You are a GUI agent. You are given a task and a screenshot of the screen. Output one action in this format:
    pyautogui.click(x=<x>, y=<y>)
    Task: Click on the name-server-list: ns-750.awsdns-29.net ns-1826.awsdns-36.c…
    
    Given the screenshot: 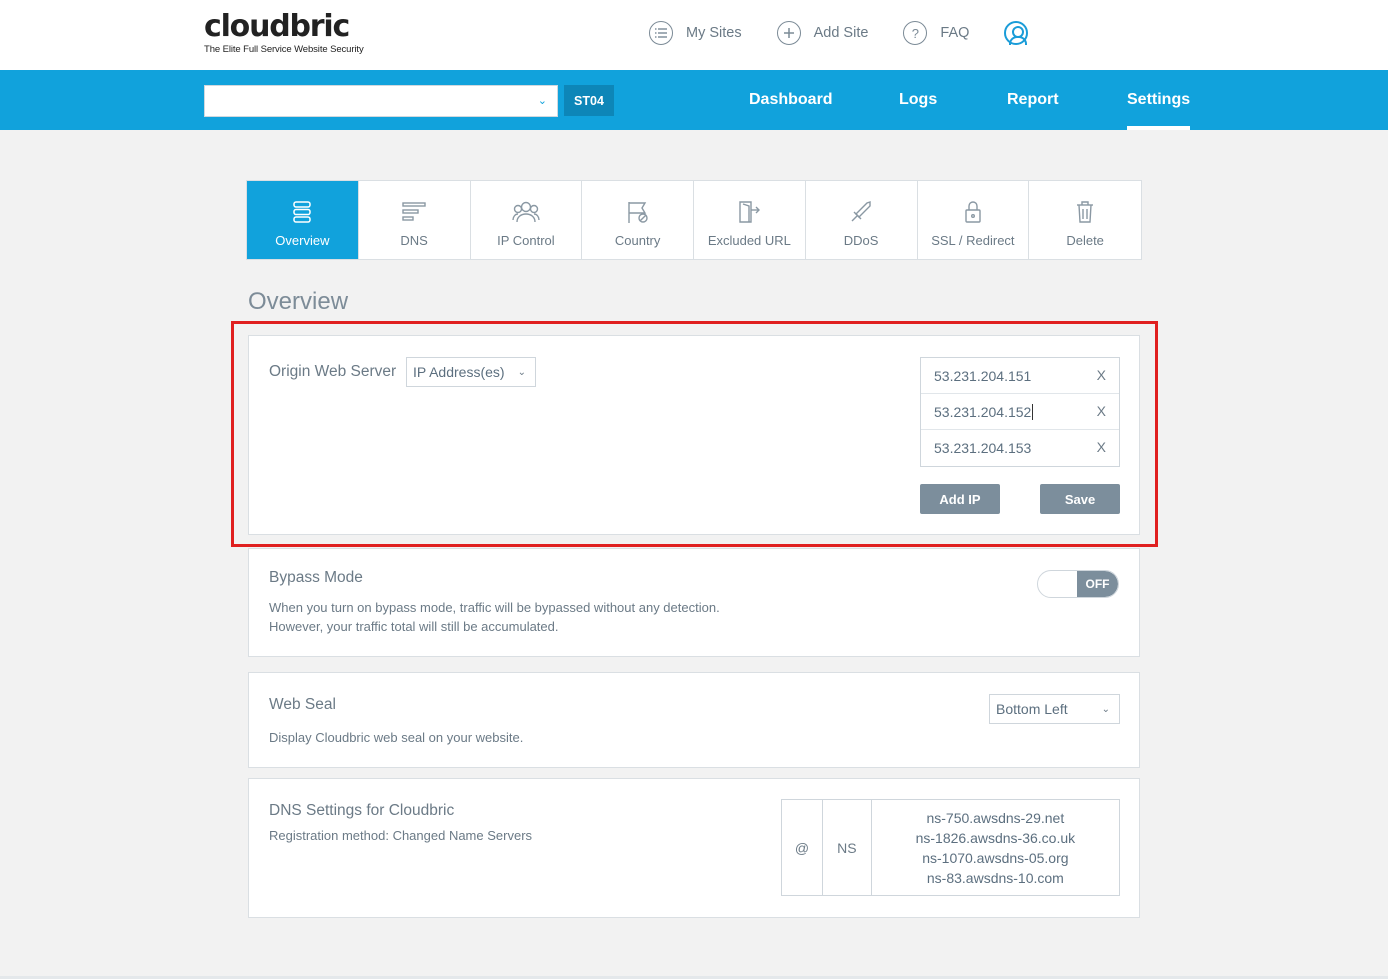 What is the action you would take?
    pyautogui.click(x=995, y=847)
    